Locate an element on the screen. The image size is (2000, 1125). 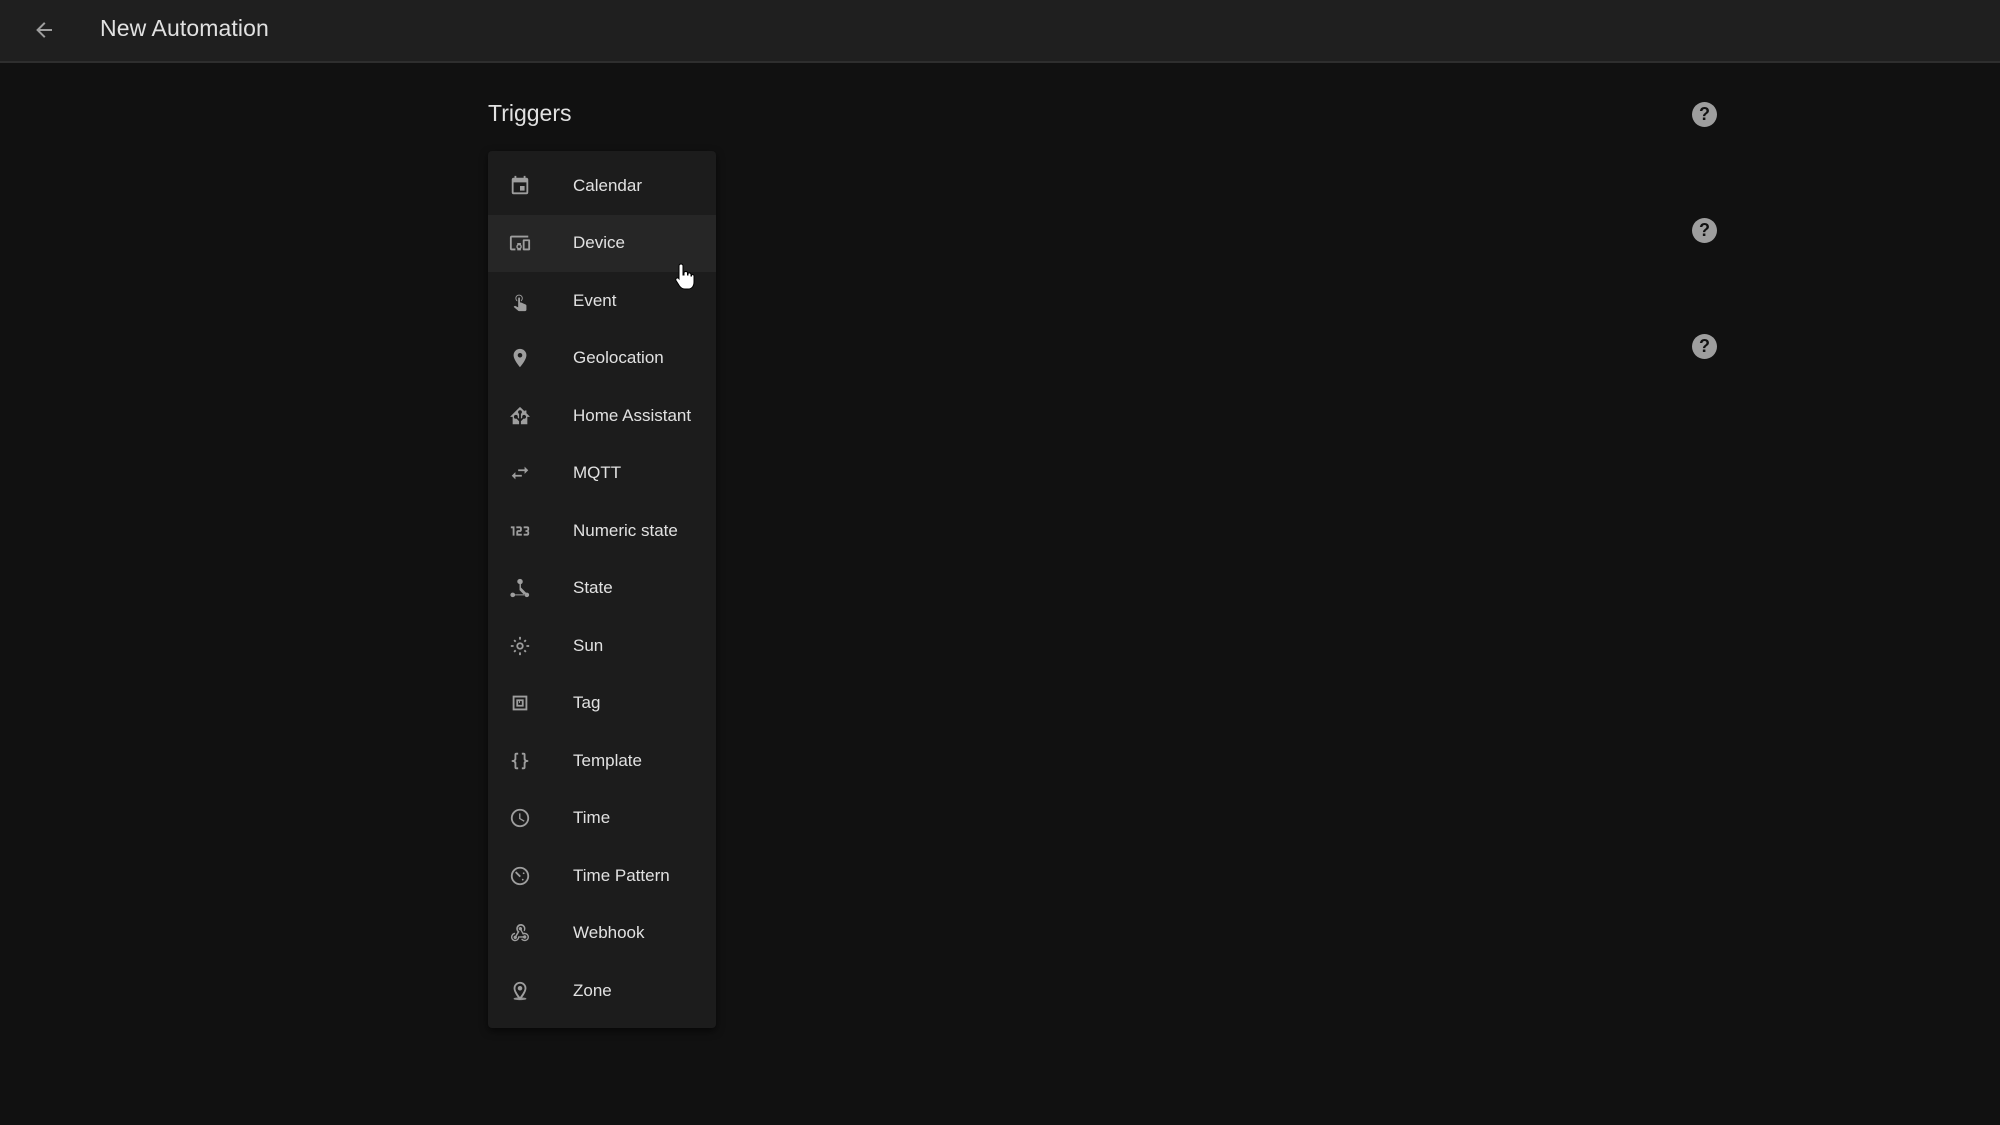
arrow-left-icon is located at coordinates (44, 30).